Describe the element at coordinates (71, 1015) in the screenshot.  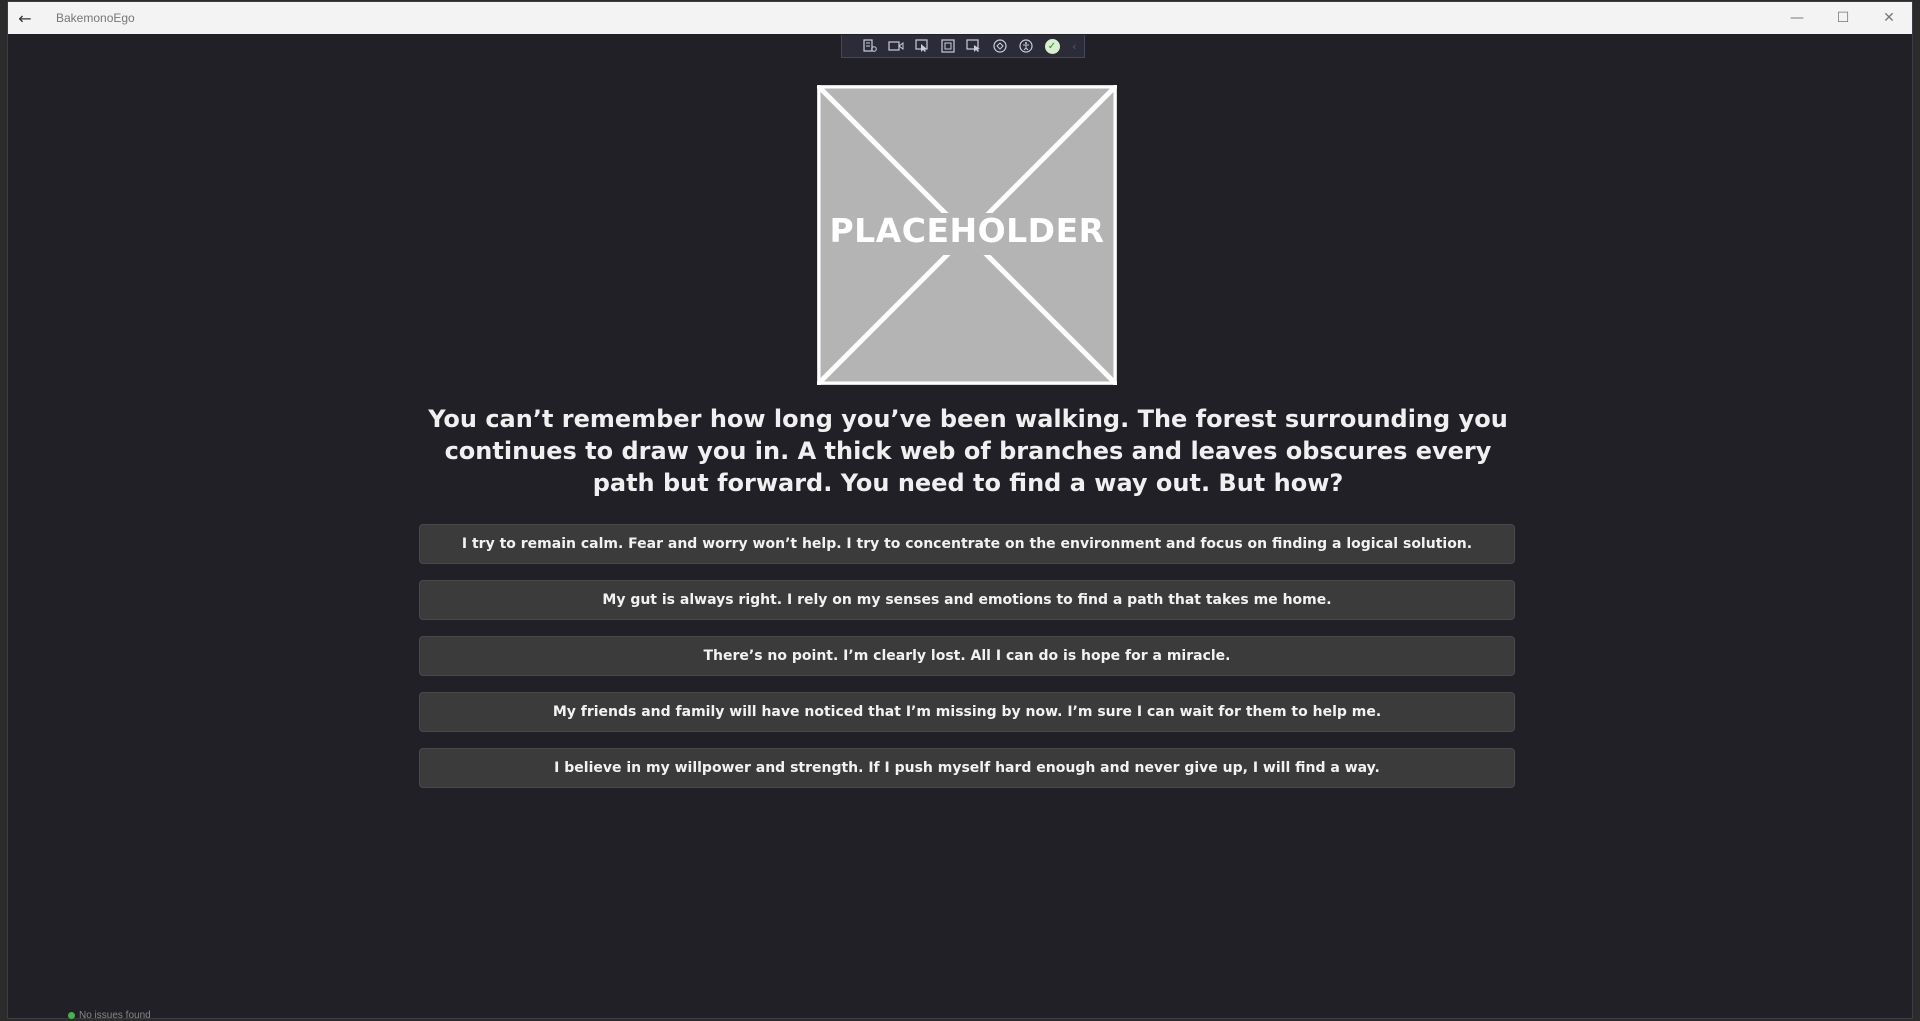
I see `status-ok-icon` at that location.